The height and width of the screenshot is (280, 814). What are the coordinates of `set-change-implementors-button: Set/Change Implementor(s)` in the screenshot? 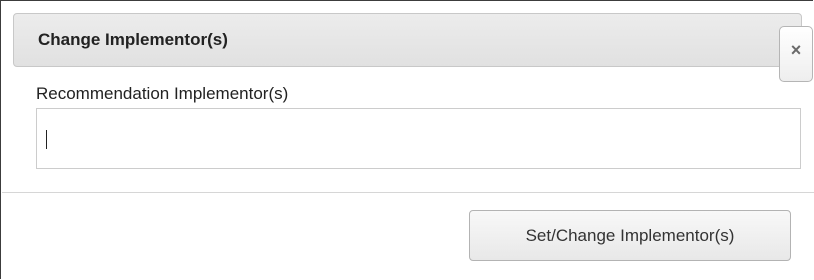 It's located at (630, 235).